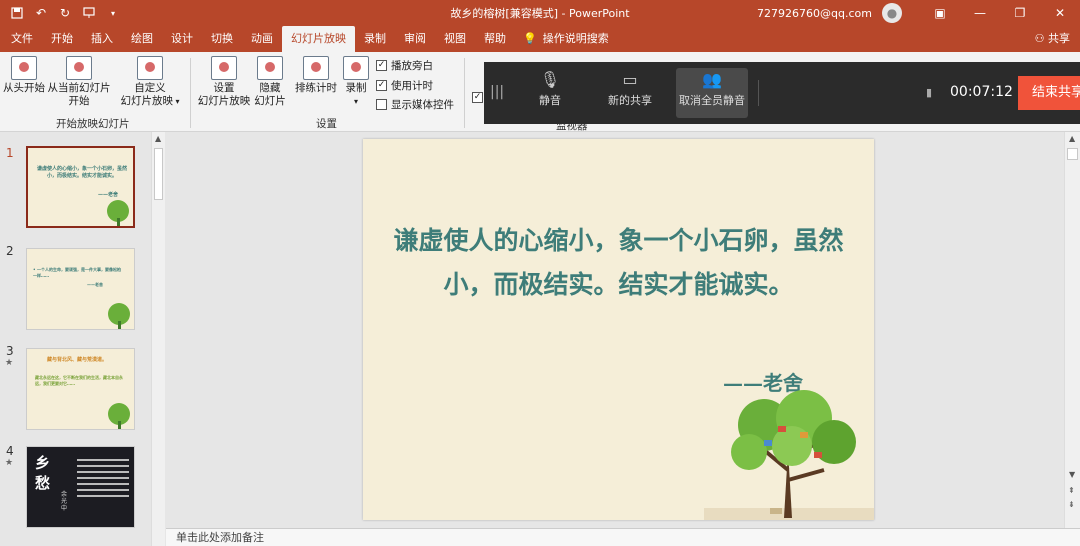 Image resolution: width=1080 pixels, height=546 pixels. I want to click on meeting-timer: 00:07:12, so click(981, 92).